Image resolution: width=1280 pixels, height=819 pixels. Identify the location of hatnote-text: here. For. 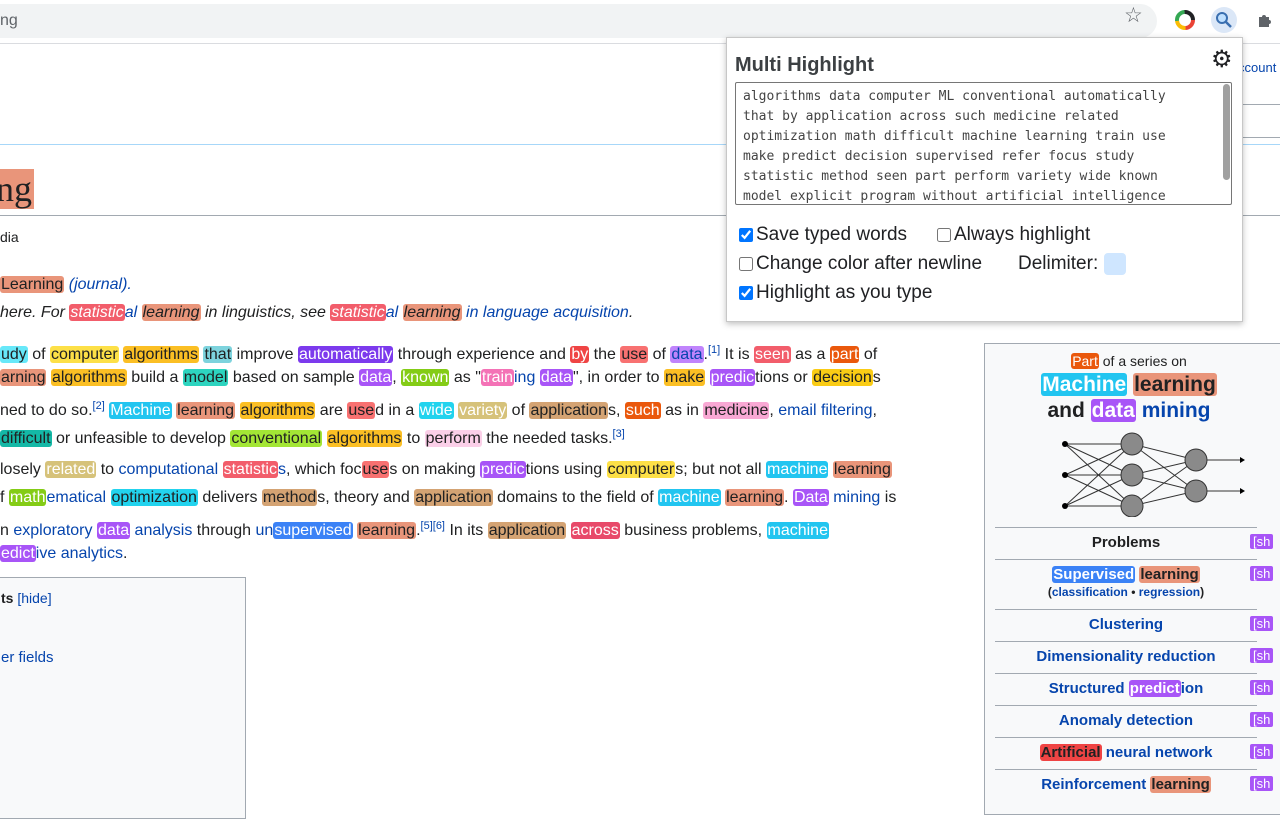
(35, 312).